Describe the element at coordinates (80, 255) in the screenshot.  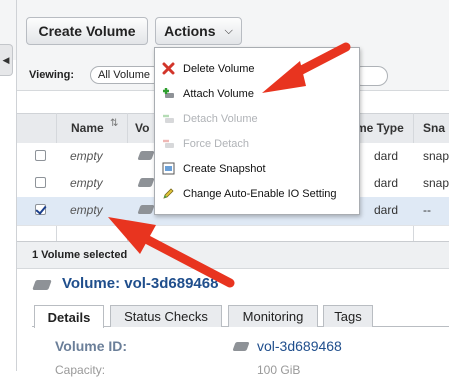
I see `selection-summary: 1 Volume selected` at that location.